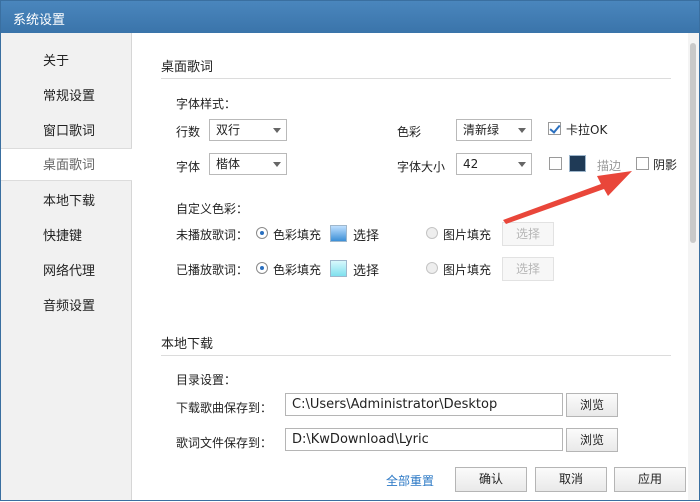 The width and height of the screenshot is (700, 502). Describe the element at coordinates (554, 128) in the screenshot. I see `karaoke-checkbox` at that location.